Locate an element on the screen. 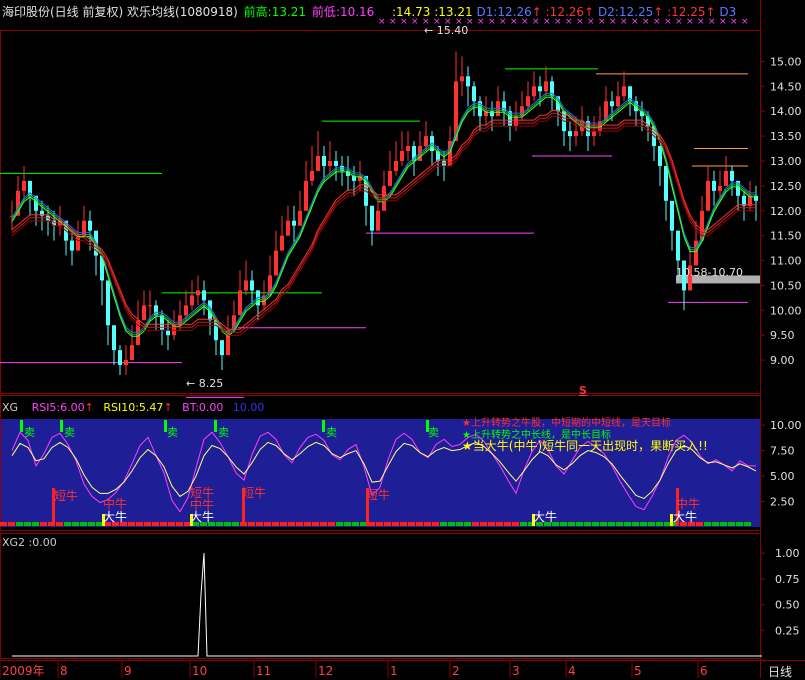  header-value-2: :13.21 is located at coordinates (453, 12).